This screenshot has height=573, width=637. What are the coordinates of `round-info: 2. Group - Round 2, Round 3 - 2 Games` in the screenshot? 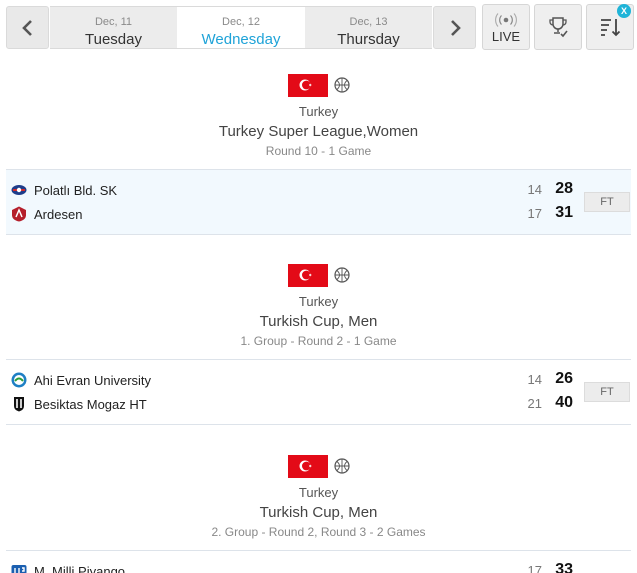 It's located at (318, 532).